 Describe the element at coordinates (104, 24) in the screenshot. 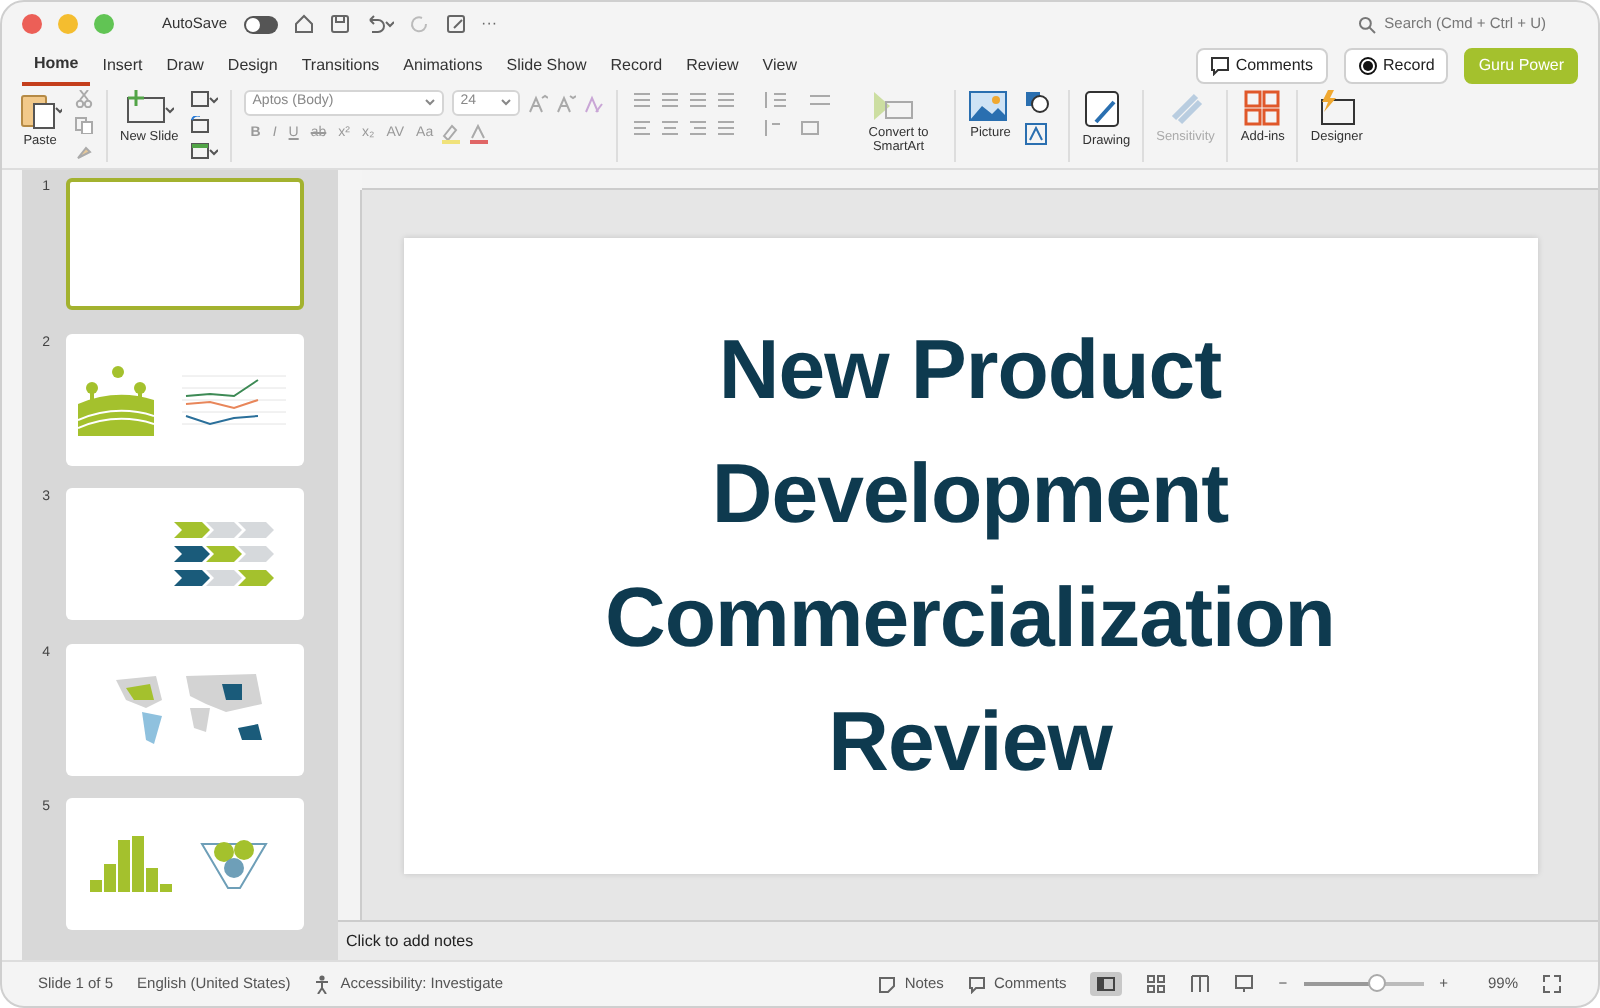

I see `zoom-button` at that location.